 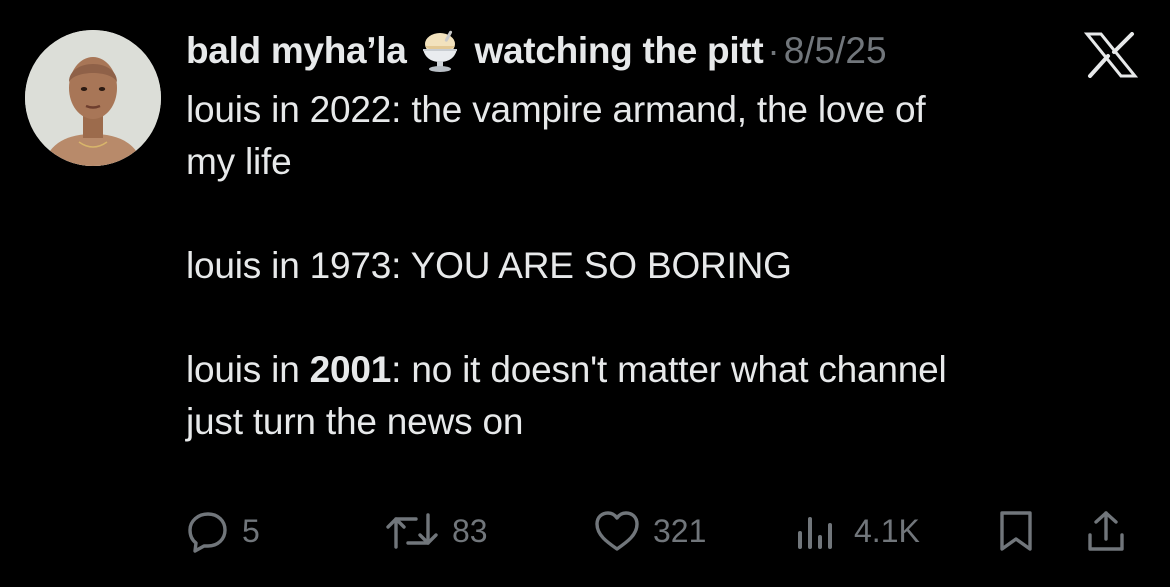 What do you see at coordinates (680, 530) in the screenshot?
I see `like-count: 321` at bounding box center [680, 530].